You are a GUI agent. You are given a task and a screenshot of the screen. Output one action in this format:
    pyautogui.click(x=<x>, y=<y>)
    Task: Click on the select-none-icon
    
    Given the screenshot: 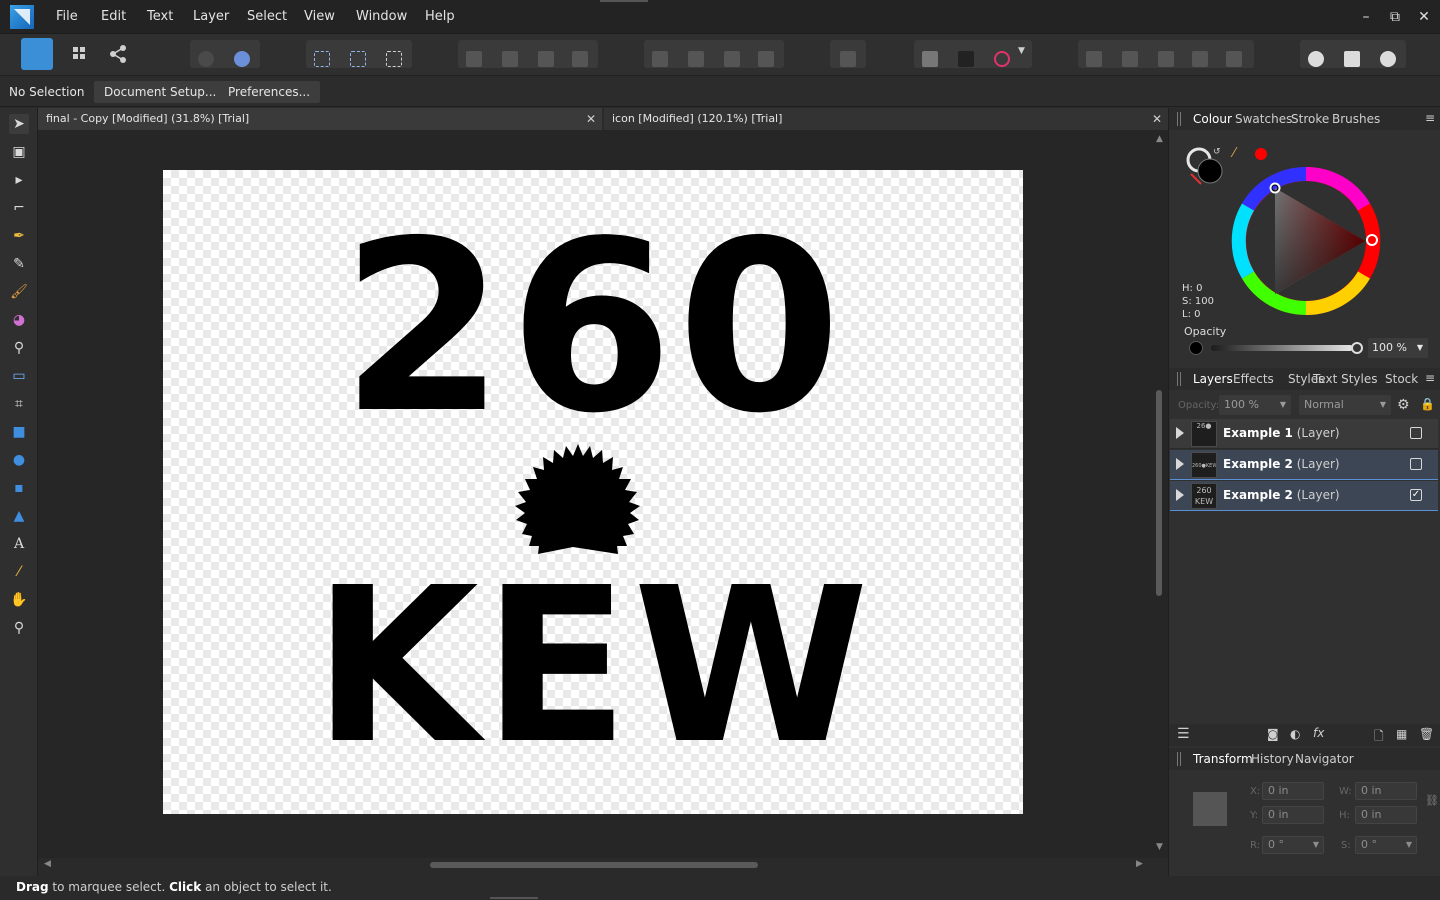 What is the action you would take?
    pyautogui.click(x=394, y=59)
    